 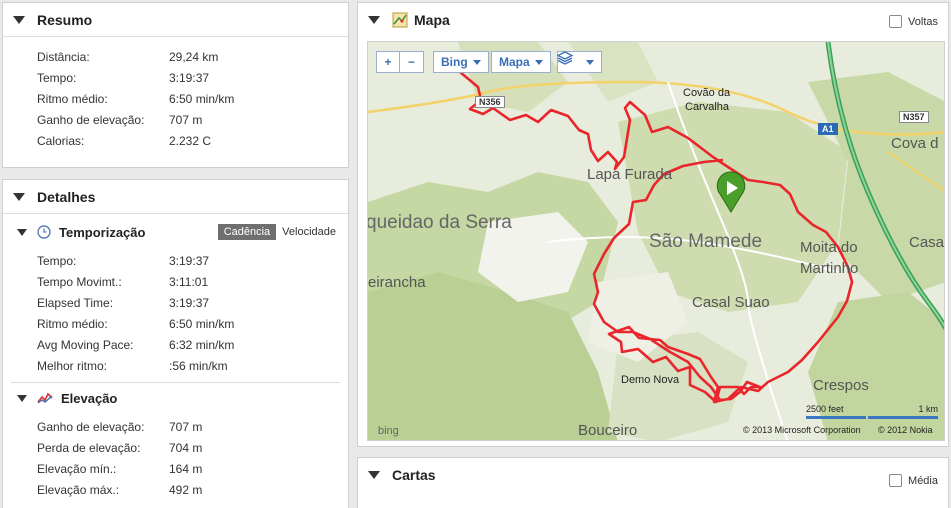 What do you see at coordinates (841, 385) in the screenshot?
I see `place-crespos: Crespos` at bounding box center [841, 385].